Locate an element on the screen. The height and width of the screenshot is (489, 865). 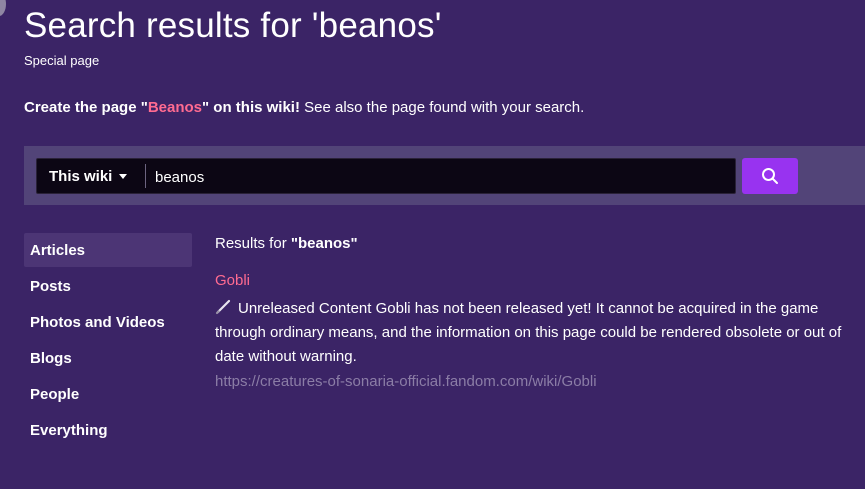
create-notice-middle: " on this wiki! is located at coordinates (251, 107).